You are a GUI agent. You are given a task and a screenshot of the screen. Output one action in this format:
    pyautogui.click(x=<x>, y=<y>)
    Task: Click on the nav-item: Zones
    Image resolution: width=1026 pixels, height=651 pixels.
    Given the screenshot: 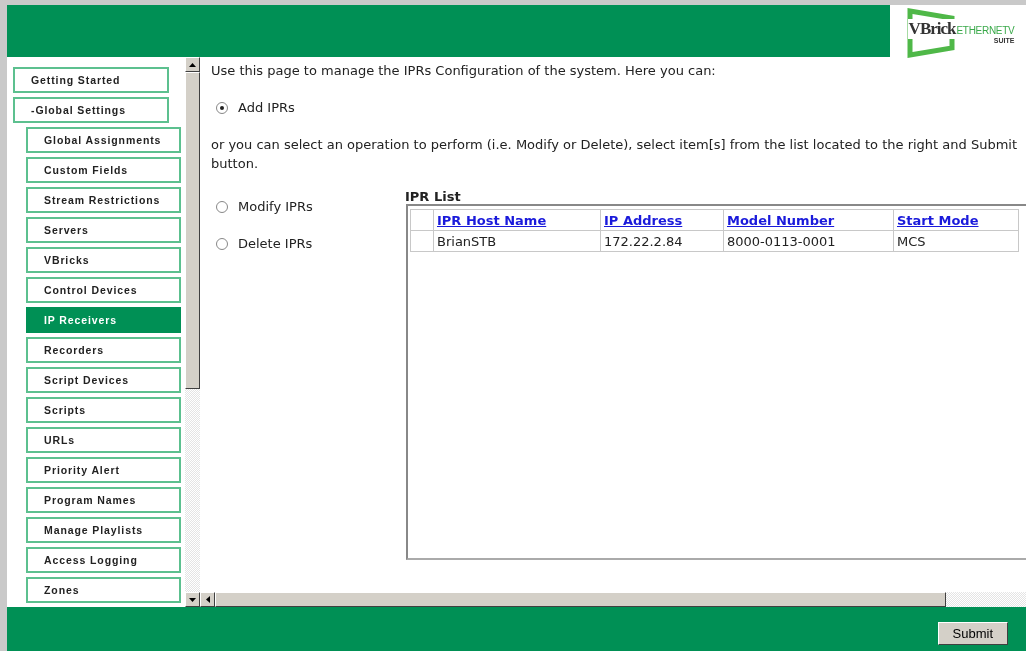 What is the action you would take?
    pyautogui.click(x=103, y=590)
    